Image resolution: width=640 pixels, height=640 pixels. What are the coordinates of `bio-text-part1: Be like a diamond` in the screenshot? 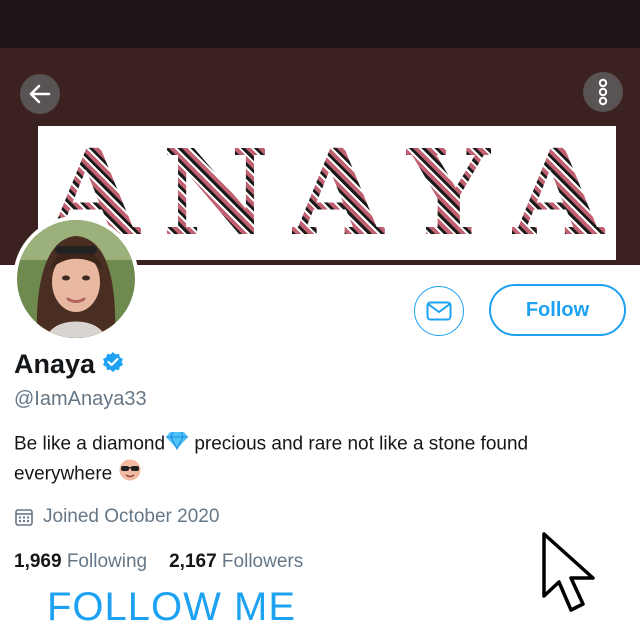 It's located at (90, 444).